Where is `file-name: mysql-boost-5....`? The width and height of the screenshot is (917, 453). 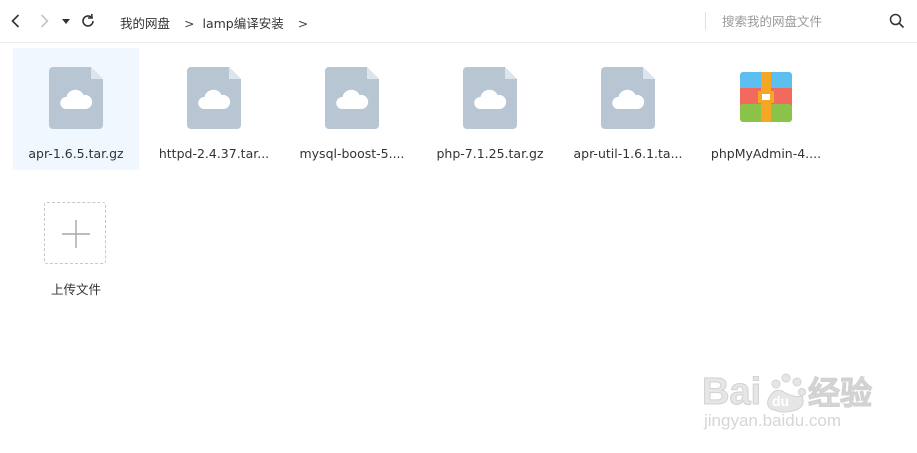 file-name: mysql-boost-5.... is located at coordinates (352, 153).